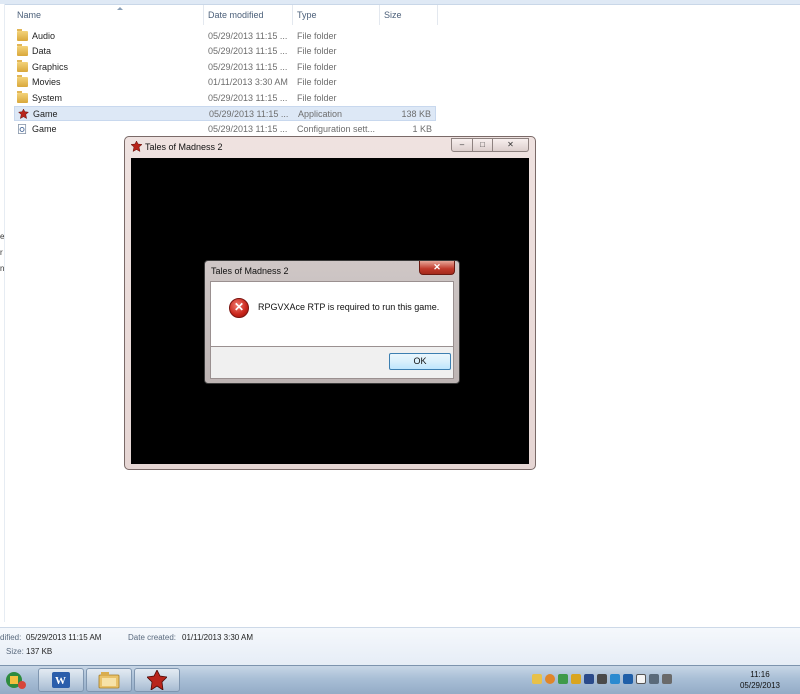 The width and height of the screenshot is (800, 694). What do you see at coordinates (760, 674) in the screenshot?
I see `clock-time: 11:16` at bounding box center [760, 674].